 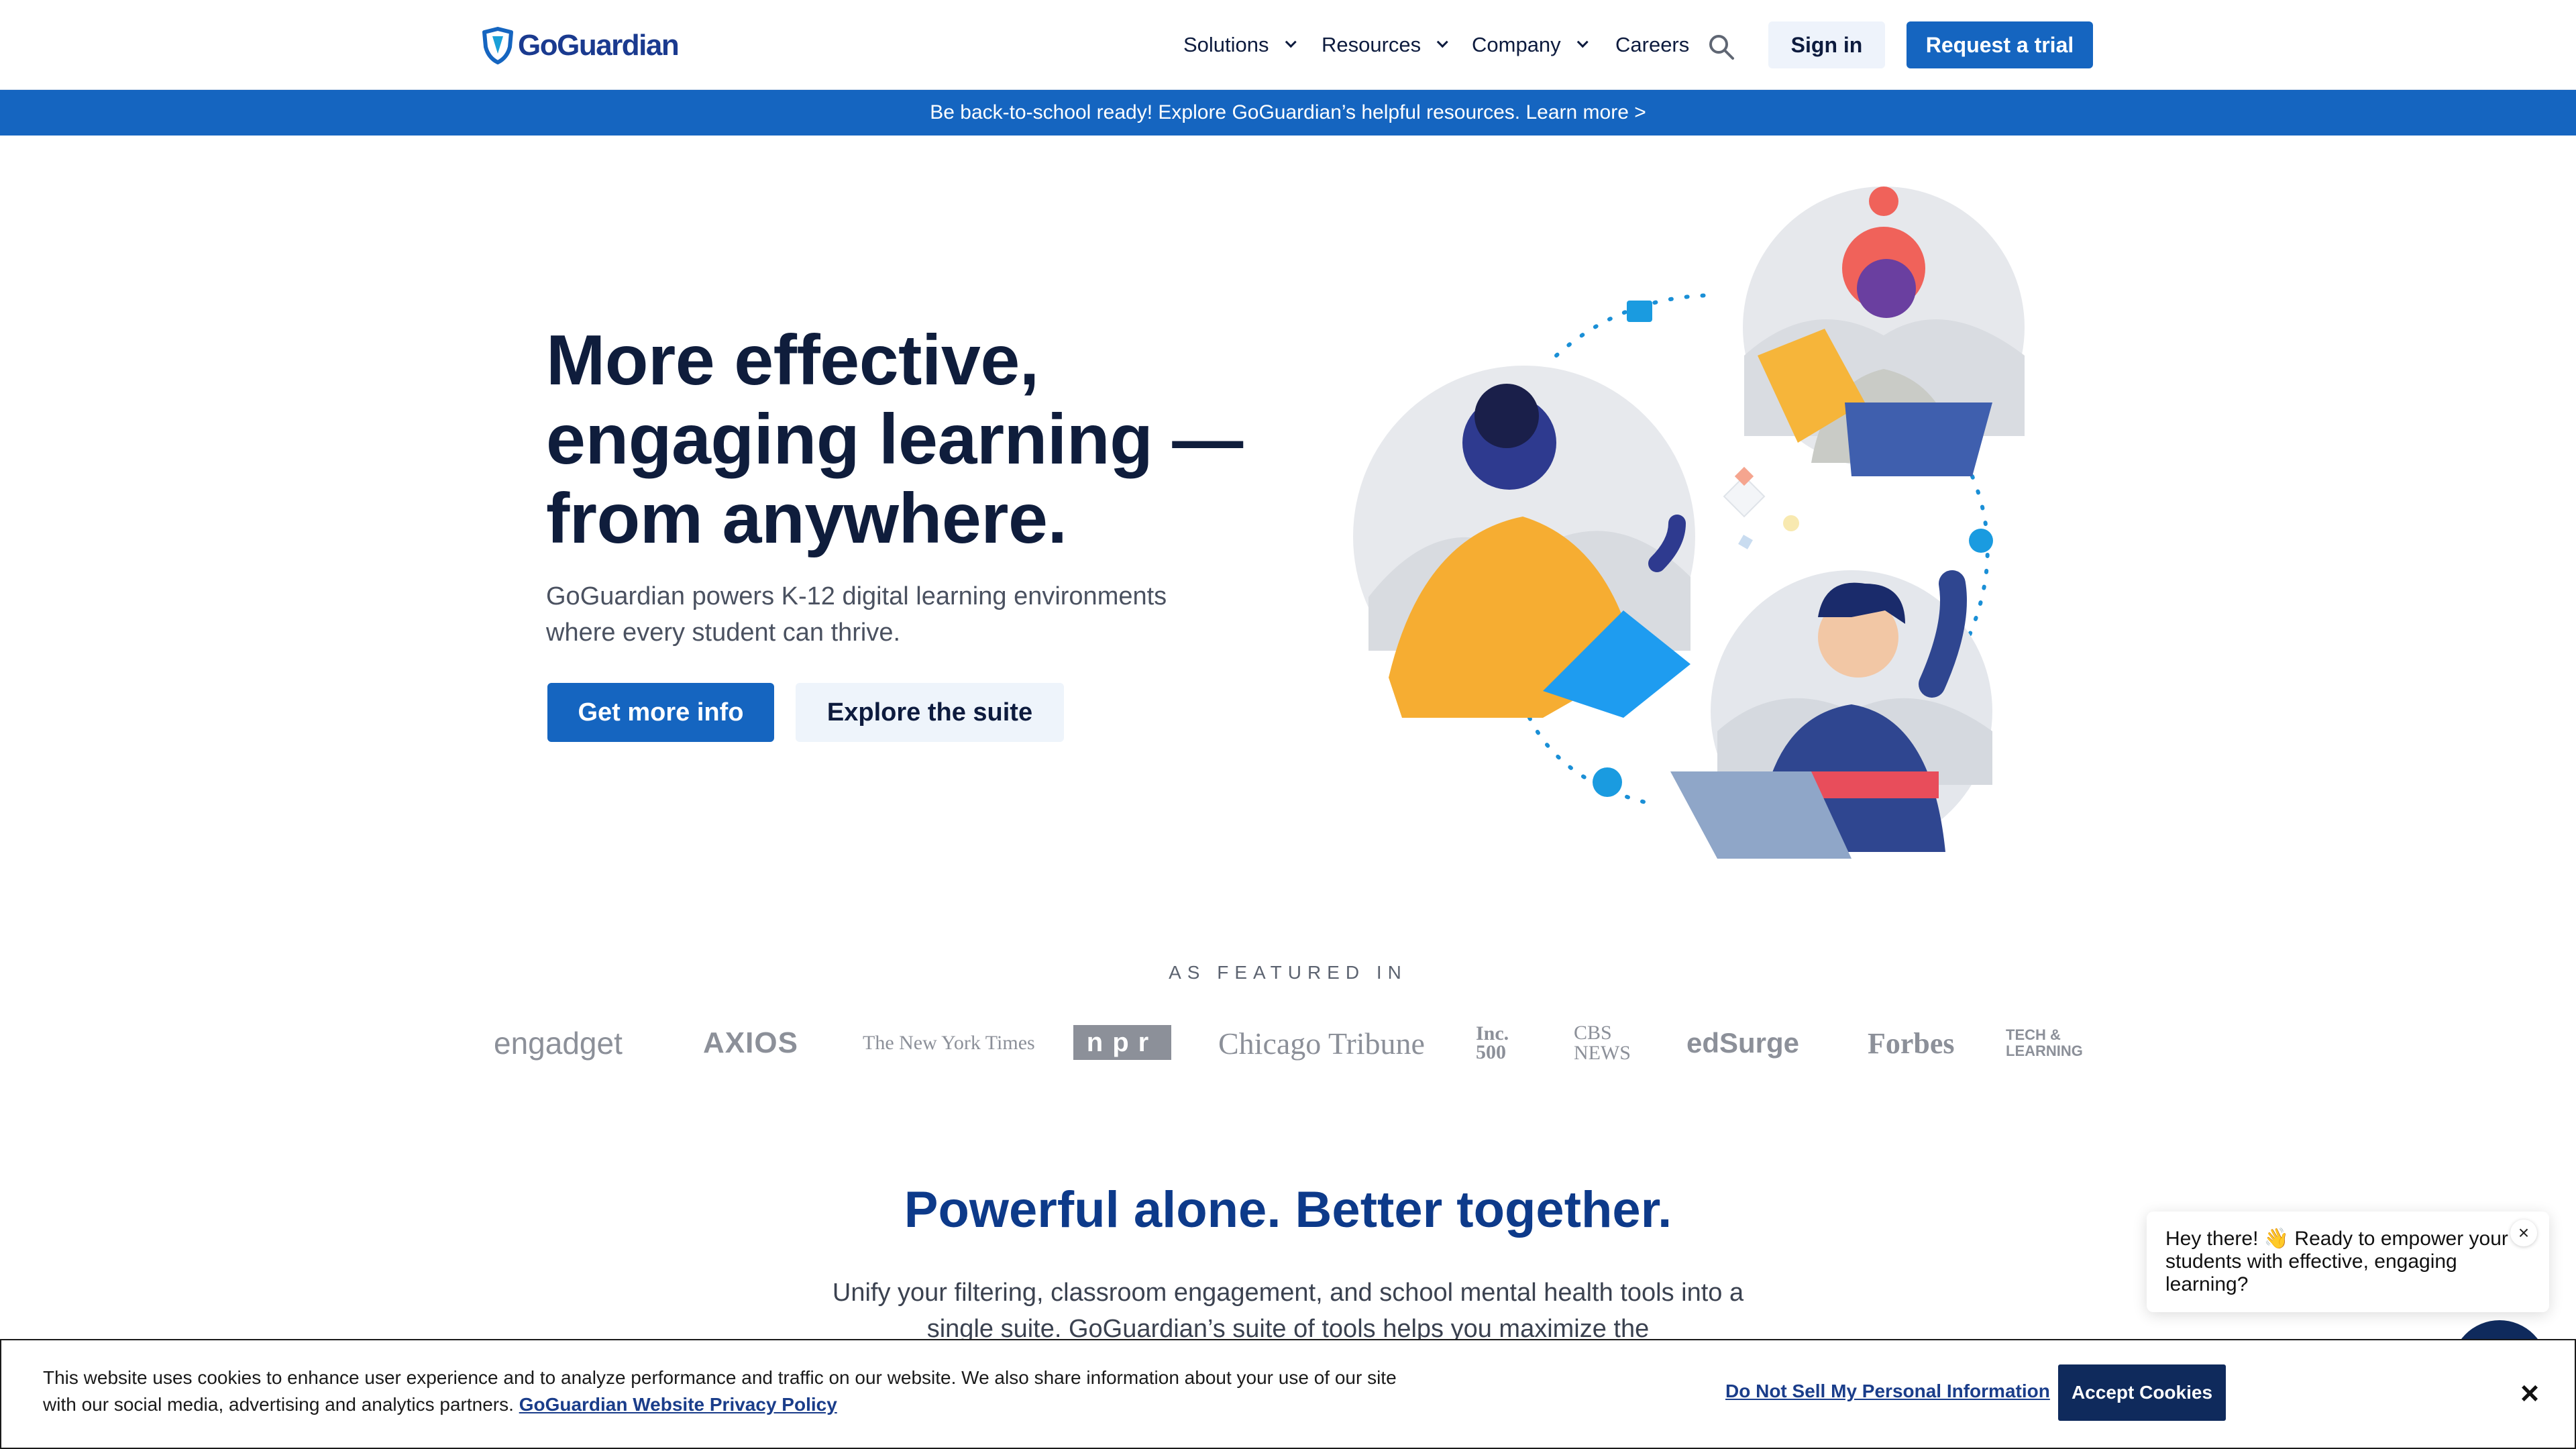 What do you see at coordinates (750, 1042) in the screenshot?
I see `press-logo-axios: AXIOS` at bounding box center [750, 1042].